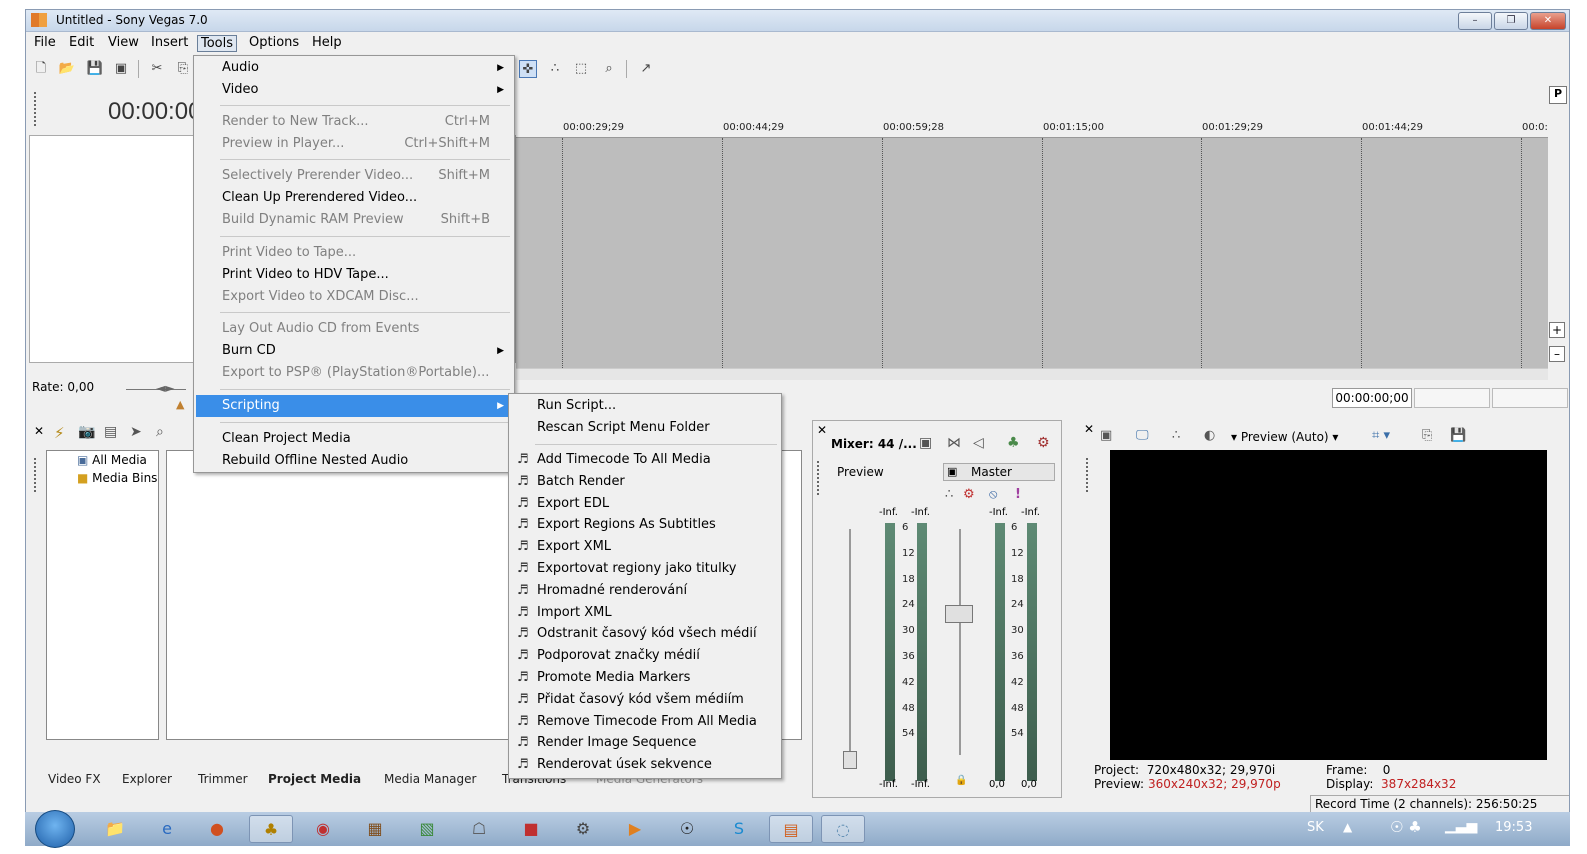 This screenshot has height=854, width=1587. Describe the element at coordinates (952, 471) in the screenshot. I see `master-properties-icon: ▣` at that location.